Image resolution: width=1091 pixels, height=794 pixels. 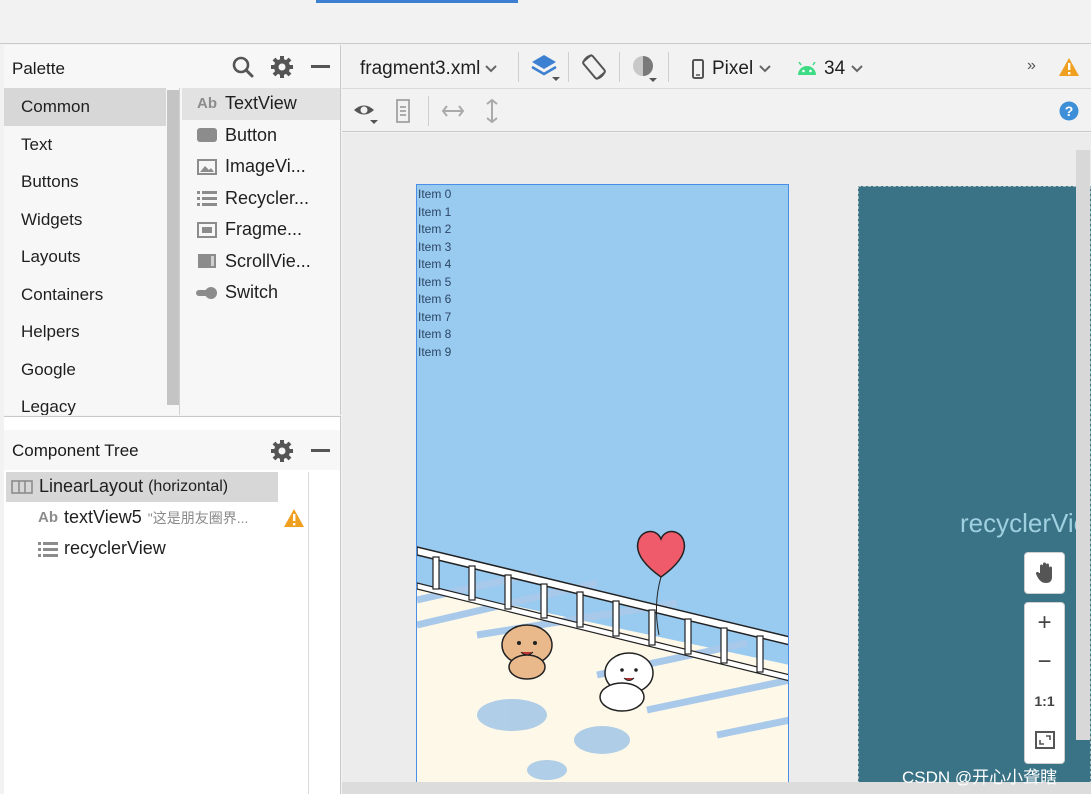 I want to click on category-common: Common, so click(x=85, y=107).